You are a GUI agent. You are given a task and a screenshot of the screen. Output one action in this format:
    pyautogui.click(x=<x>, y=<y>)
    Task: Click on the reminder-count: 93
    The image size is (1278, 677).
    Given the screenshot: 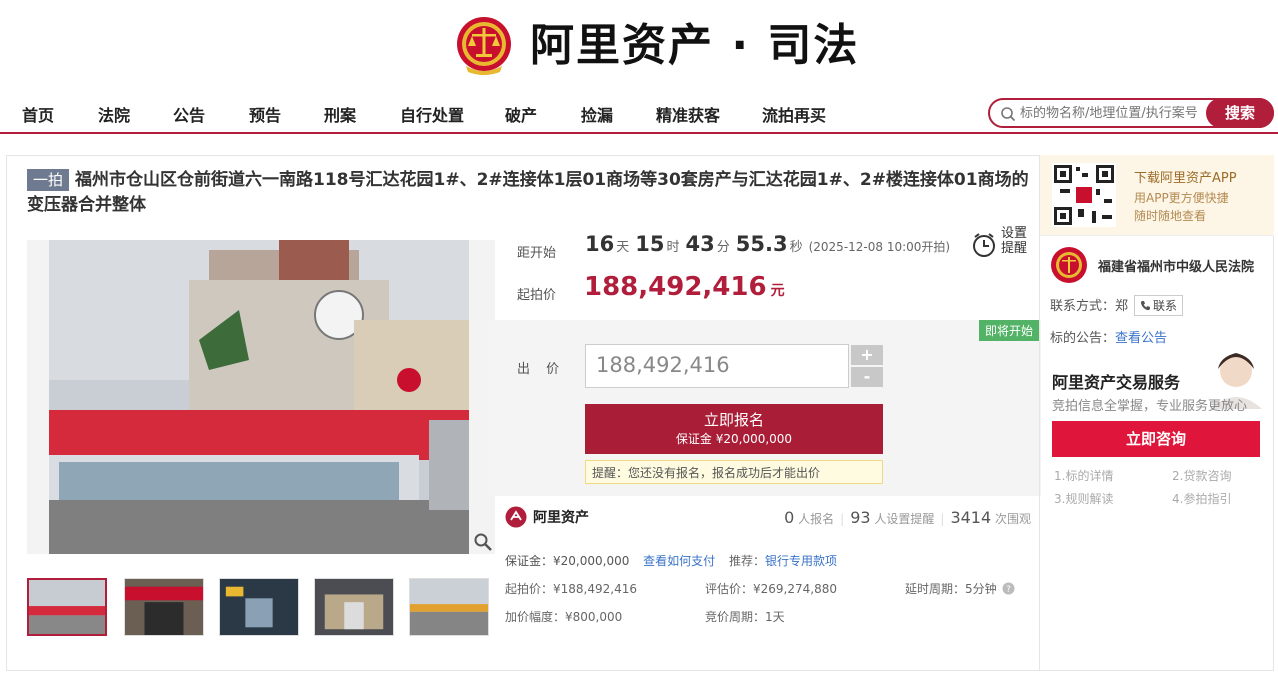 What is the action you would take?
    pyautogui.click(x=860, y=517)
    